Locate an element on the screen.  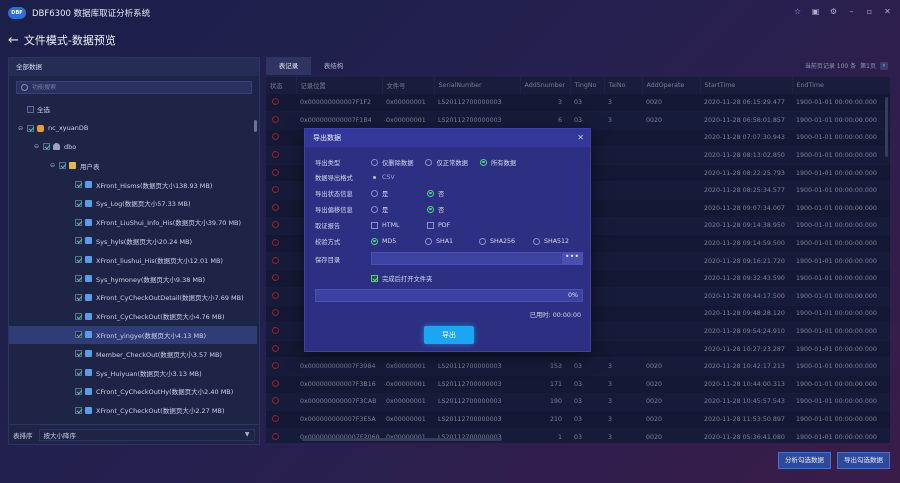
close-icon: ✕ is located at coordinates (580, 137).